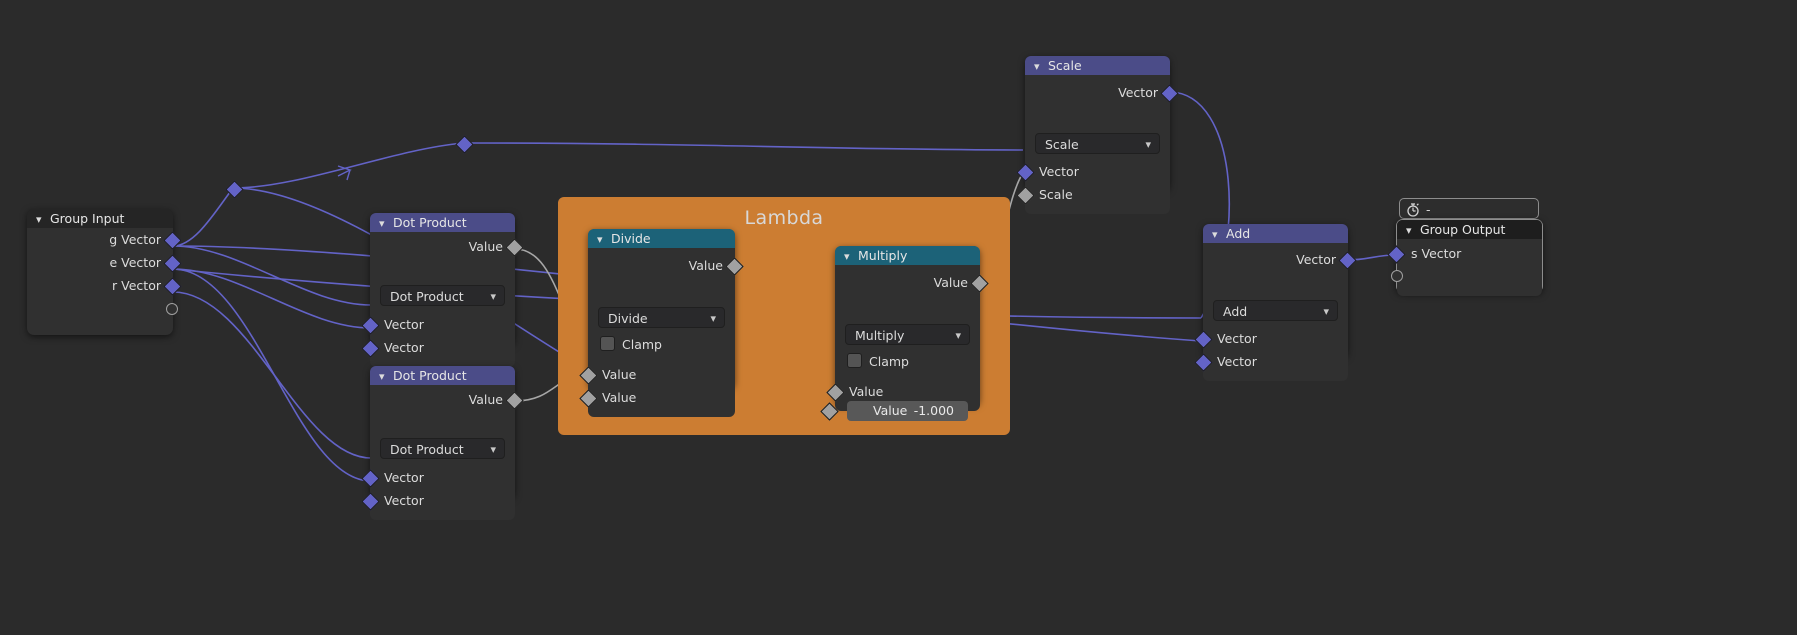 The width and height of the screenshot is (1797, 635). I want to click on node-add: ▾ Add Vector Add ▾ Vector Vector, so click(1275, 302).